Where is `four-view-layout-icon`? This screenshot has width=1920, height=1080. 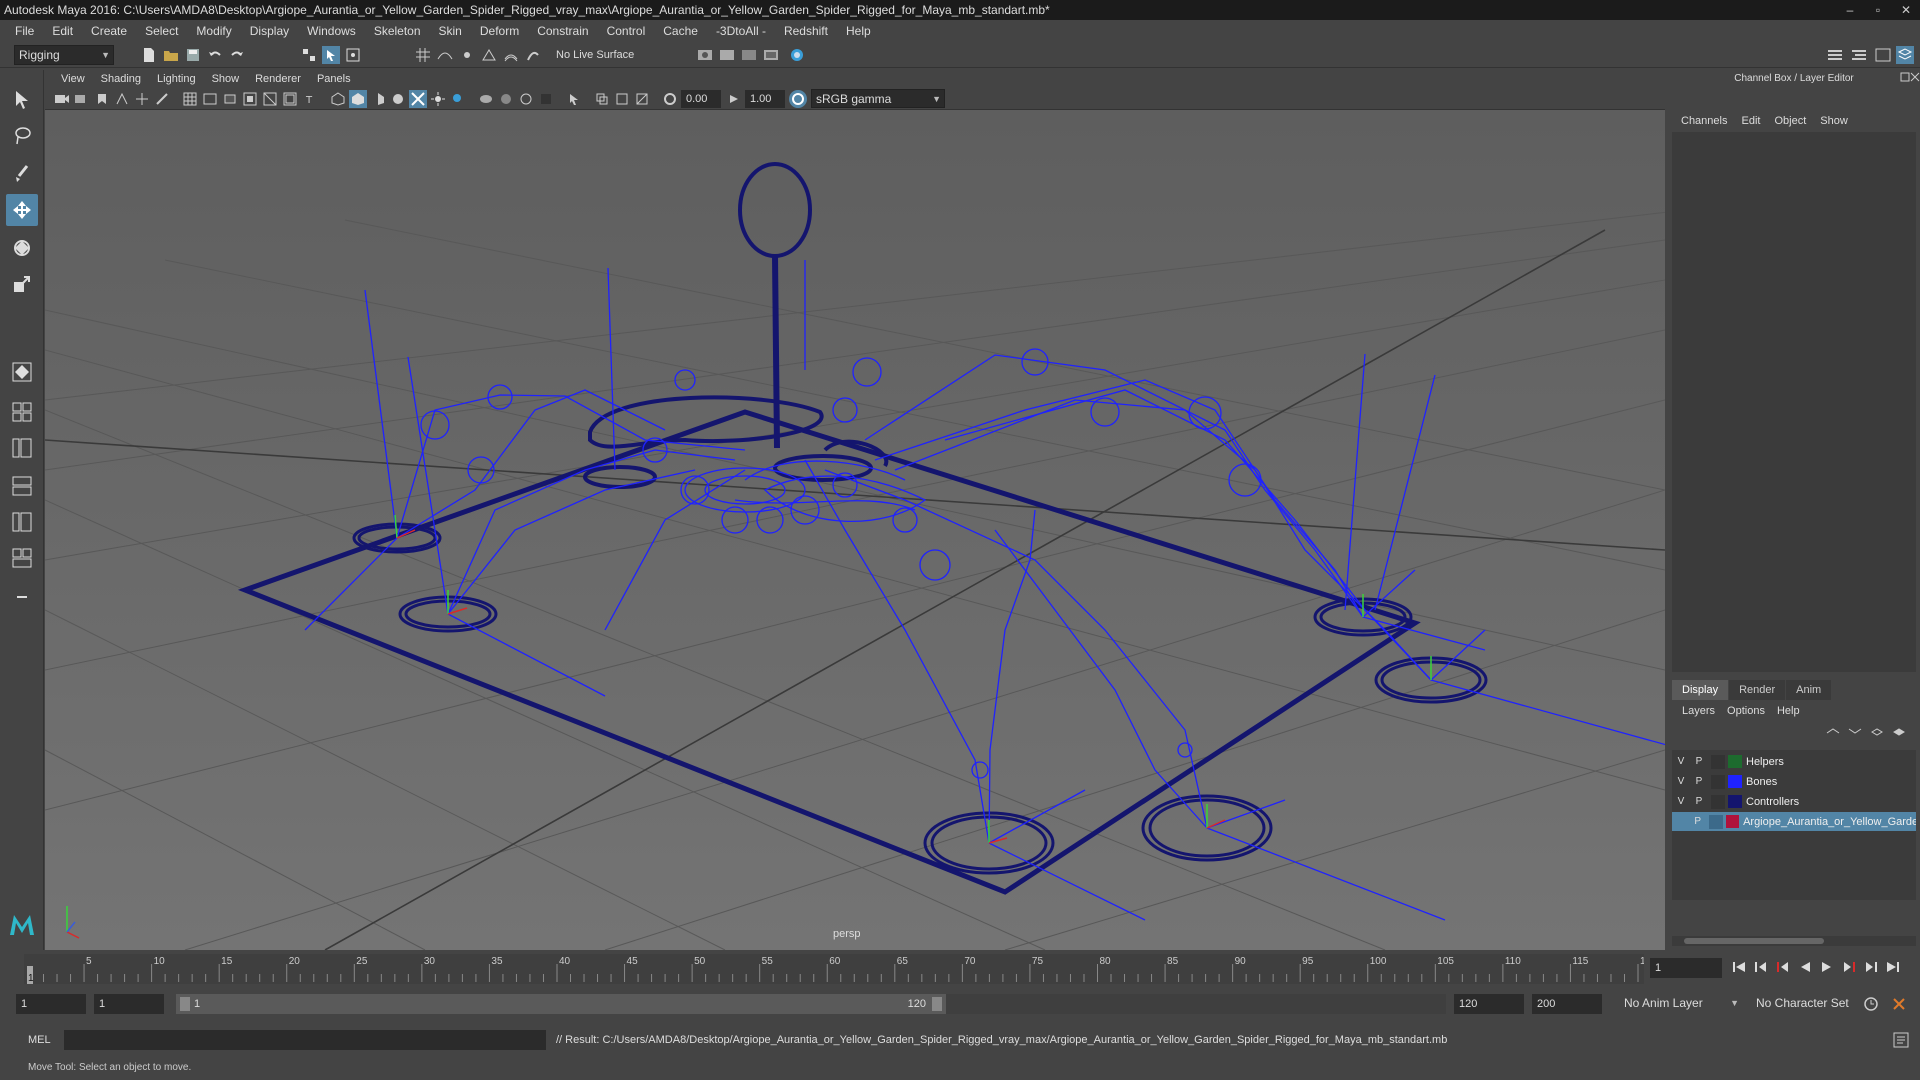
four-view-layout-icon is located at coordinates (22, 412).